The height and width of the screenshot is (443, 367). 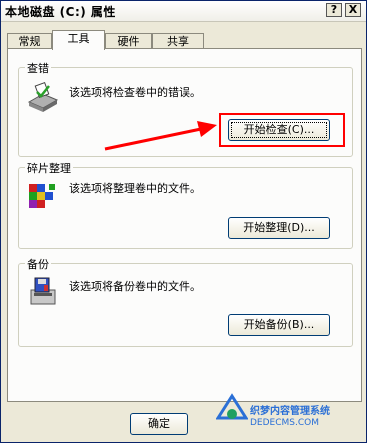 I want to click on watermark: 织梦内容管理系统 DEDECMS.COM, so click(x=287, y=410).